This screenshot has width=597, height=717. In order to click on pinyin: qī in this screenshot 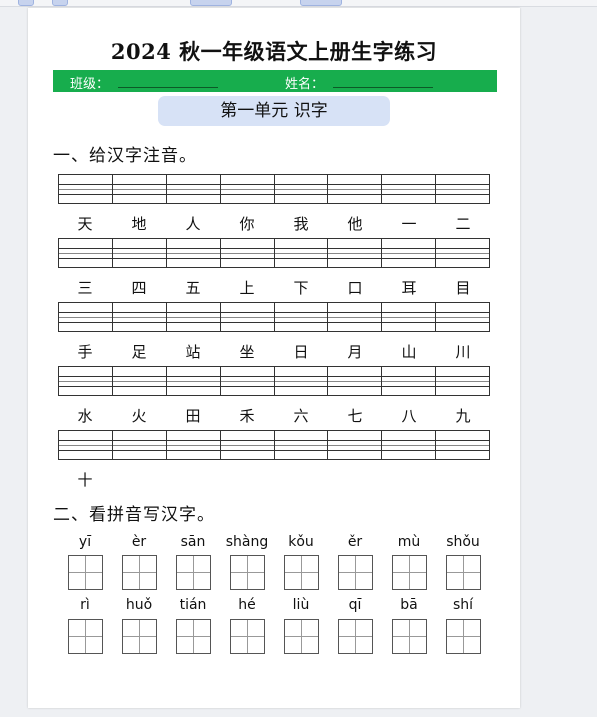, I will do `click(355, 605)`.